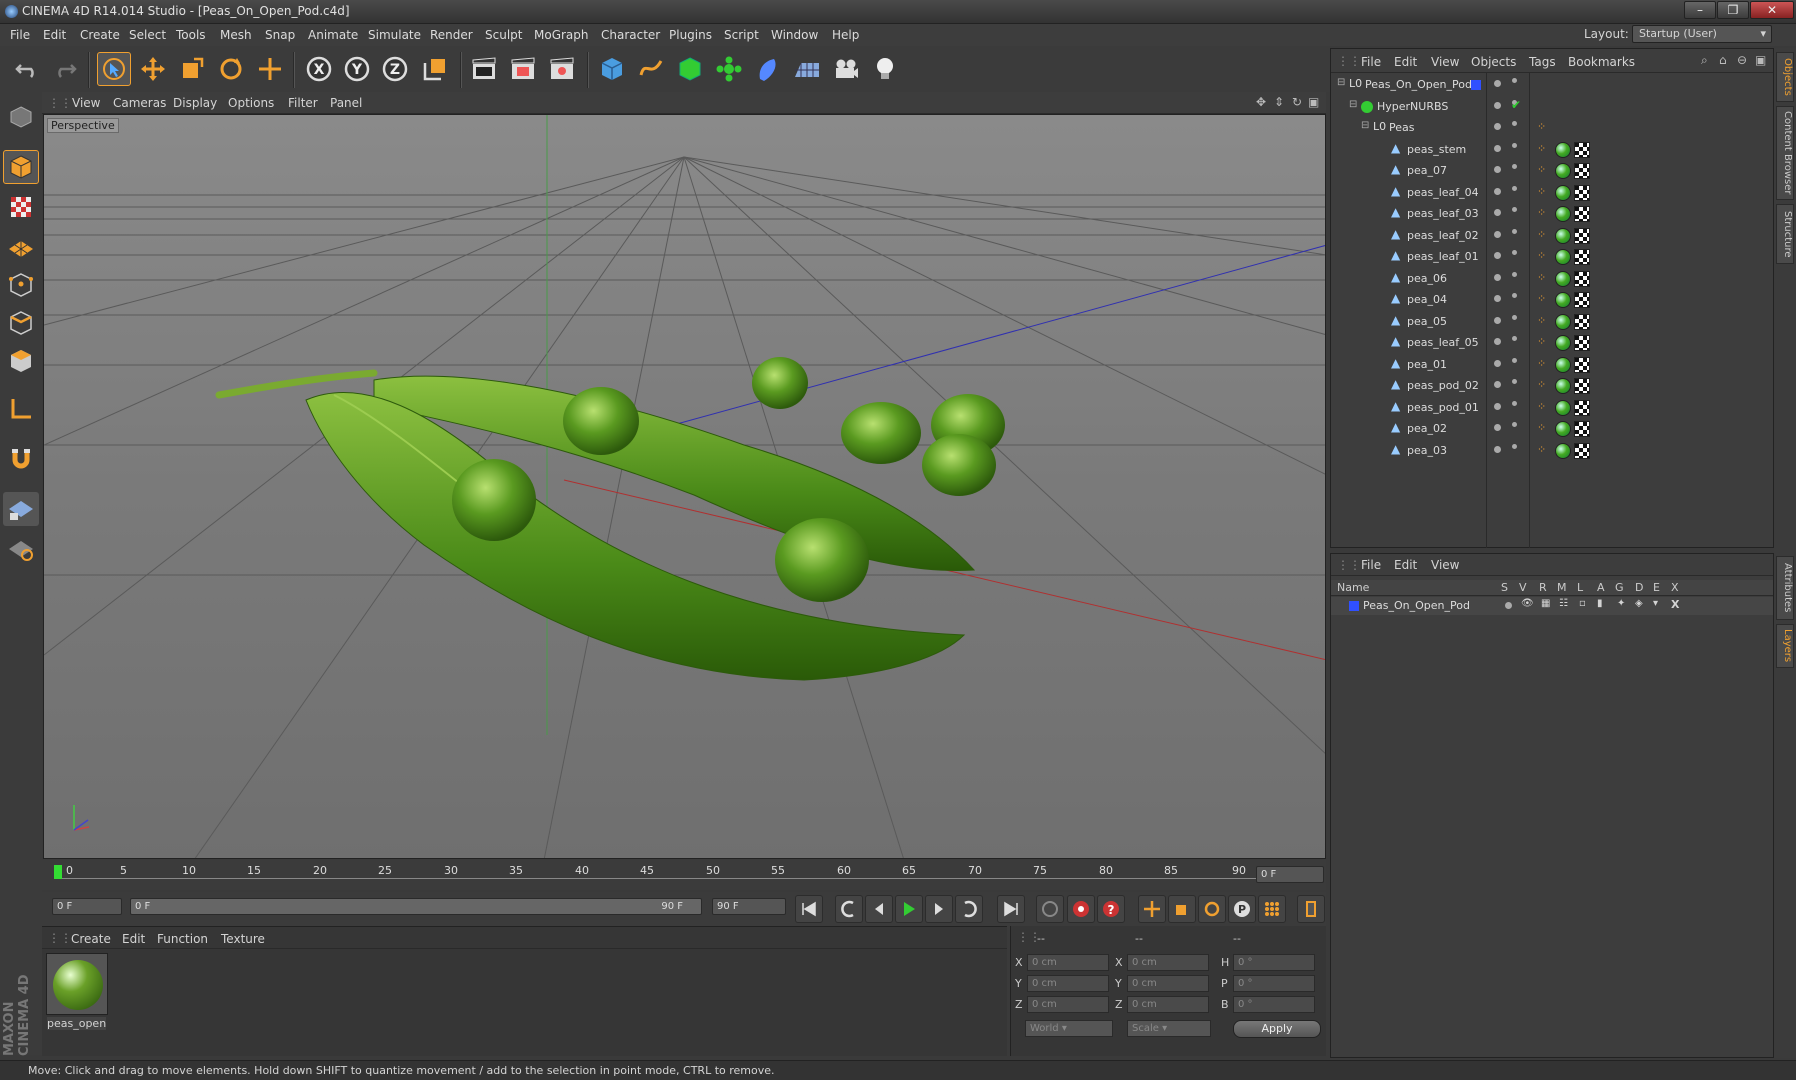 This screenshot has width=1796, height=1080. What do you see at coordinates (357, 69) in the screenshot?
I see `y-axis-button: Y` at bounding box center [357, 69].